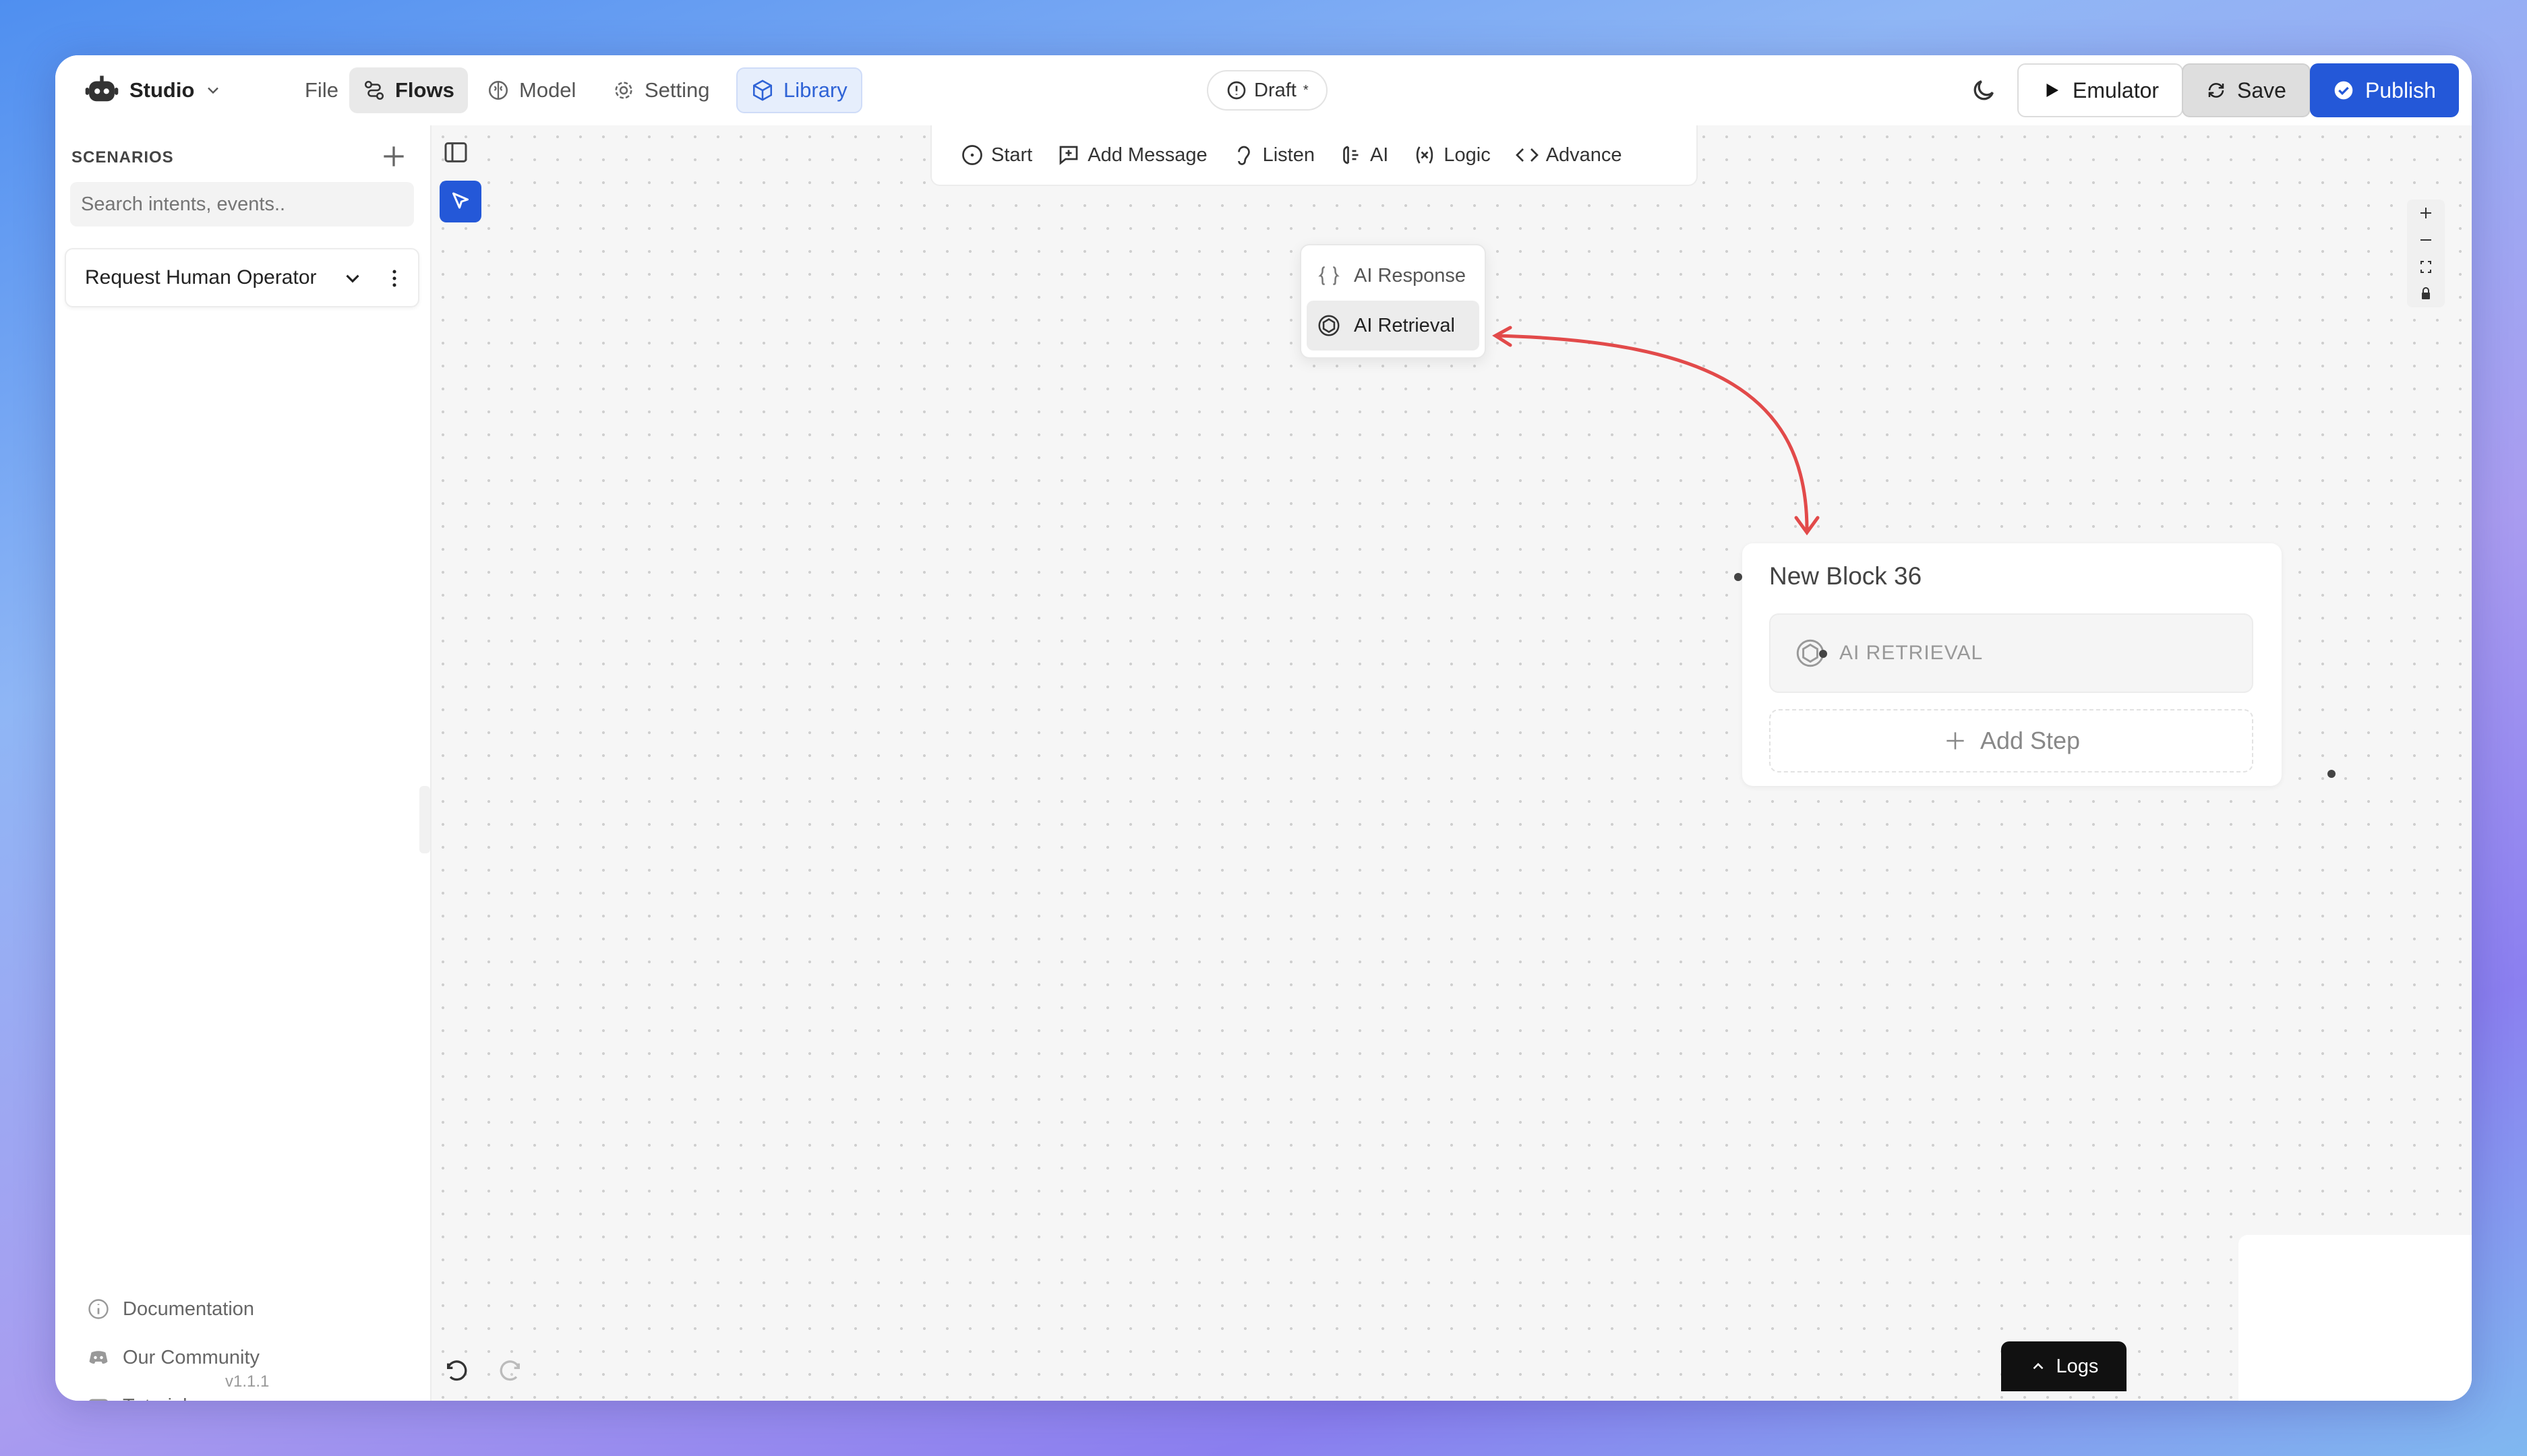  Describe the element at coordinates (815, 90) in the screenshot. I see `library-label: Library` at that location.